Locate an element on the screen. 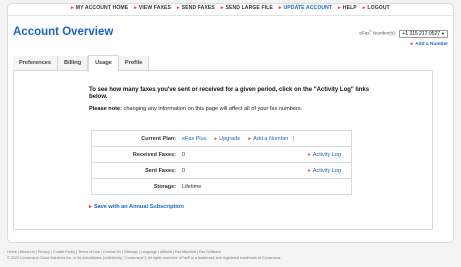 This screenshot has width=461, height=267. nav-item-label: SEND FAXES is located at coordinates (198, 8).